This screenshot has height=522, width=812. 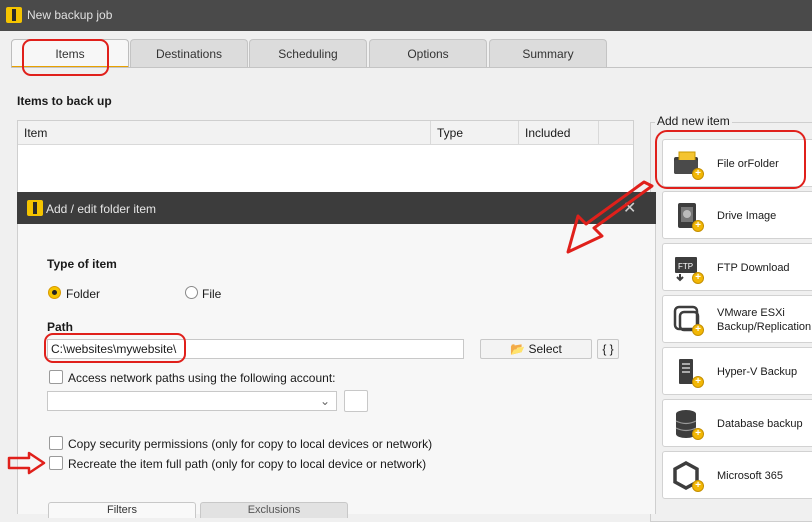 What do you see at coordinates (325, 401) in the screenshot?
I see `chevron-down-icon: ⌄` at bounding box center [325, 401].